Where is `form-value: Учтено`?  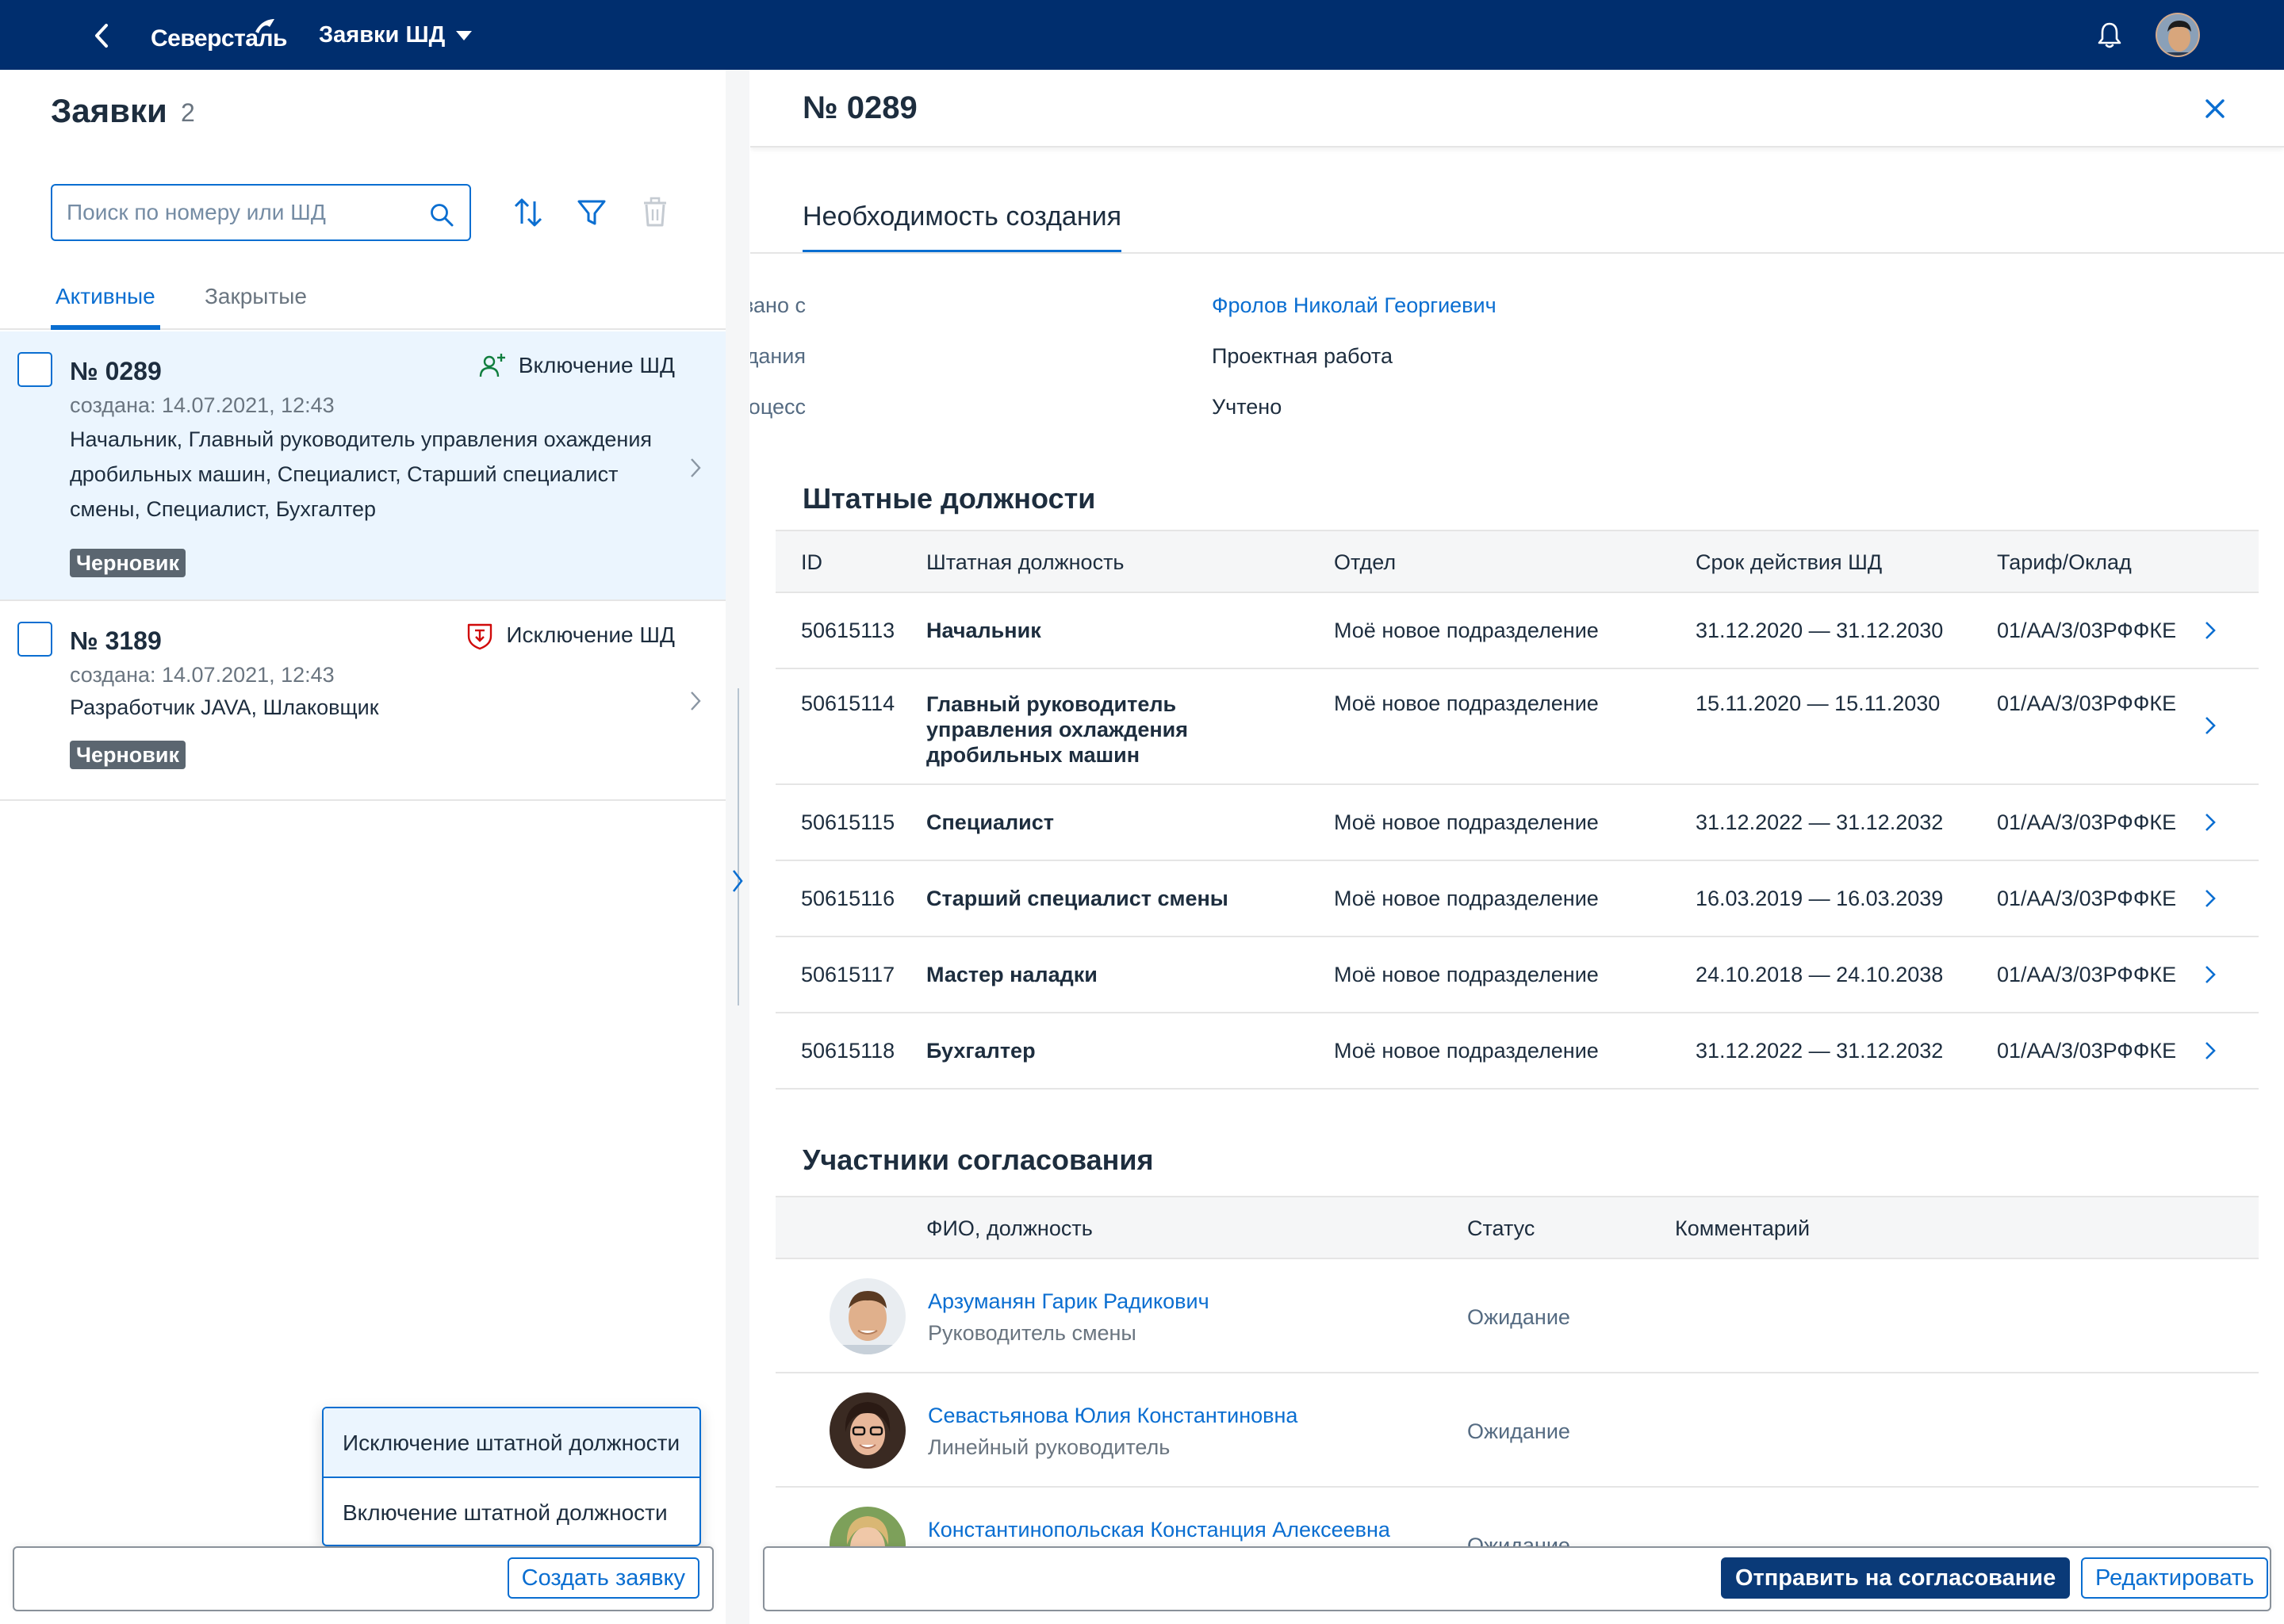
form-value: Учтено is located at coordinates (1247, 407).